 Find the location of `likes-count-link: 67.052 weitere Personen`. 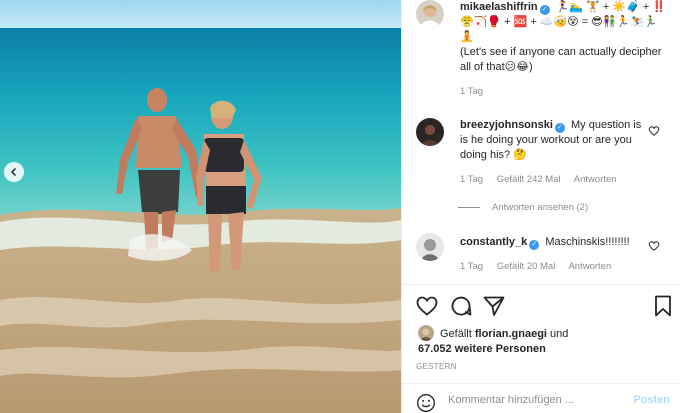

likes-count-link: 67.052 weitere Personen is located at coordinates (482, 349).